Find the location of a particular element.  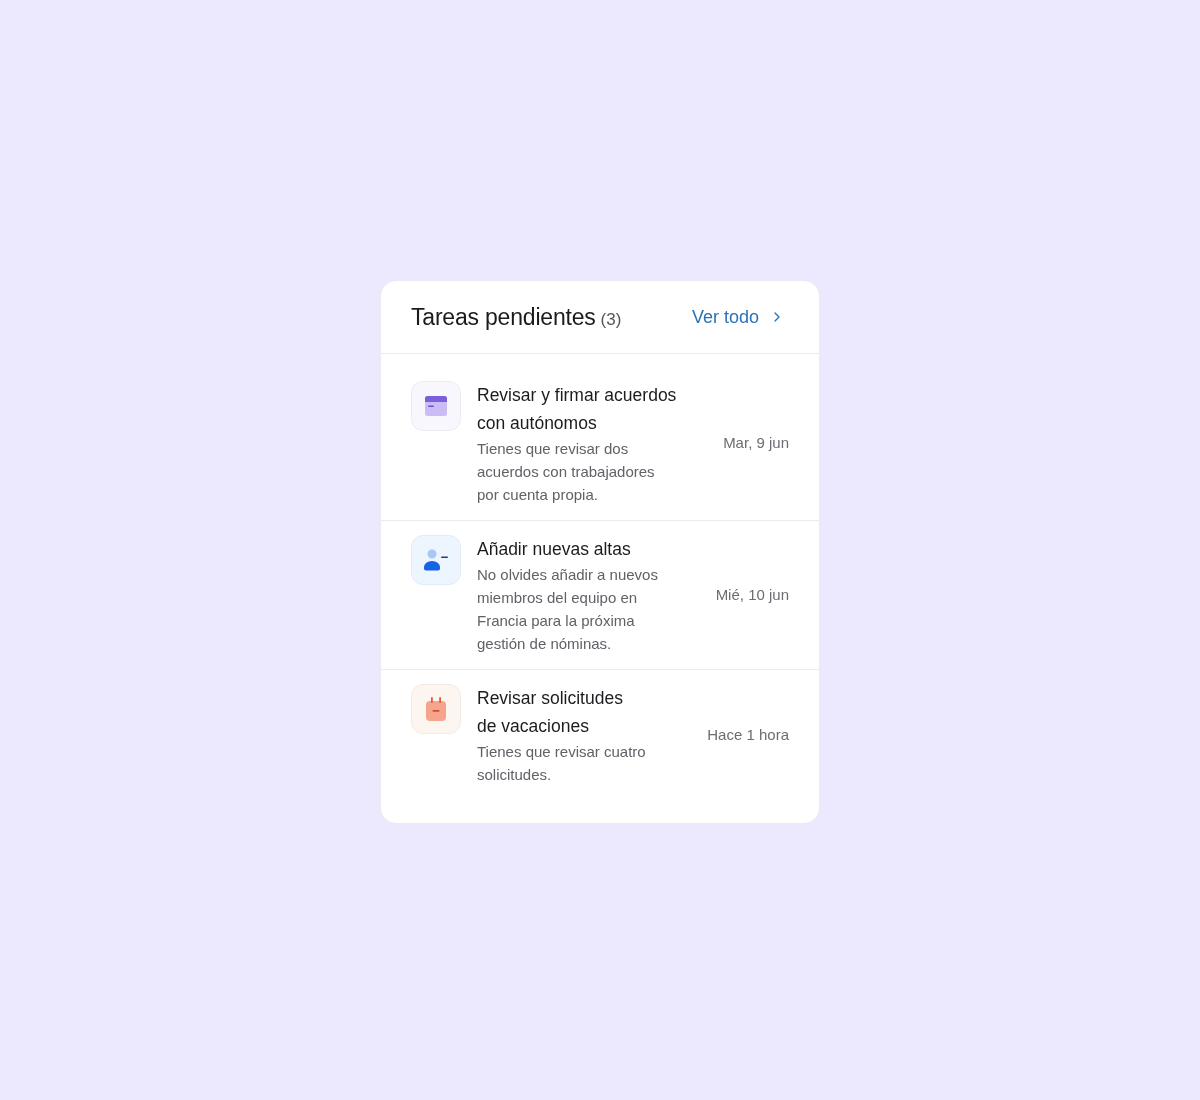

calendar-icon is located at coordinates (436, 709).